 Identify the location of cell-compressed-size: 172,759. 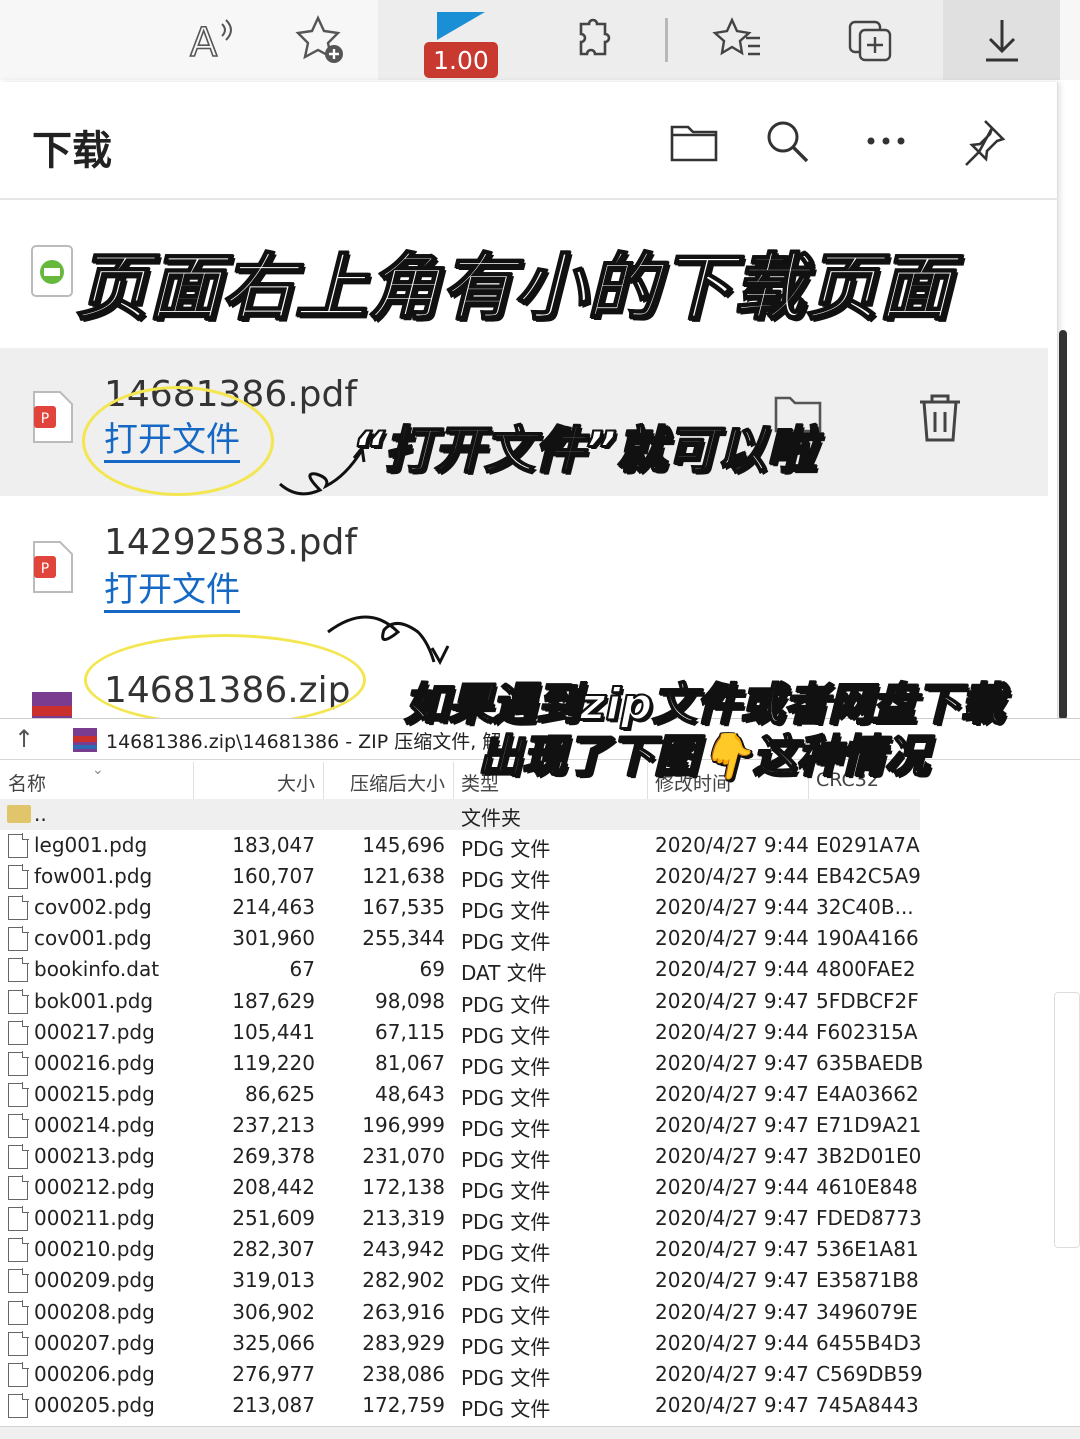
(403, 1404).